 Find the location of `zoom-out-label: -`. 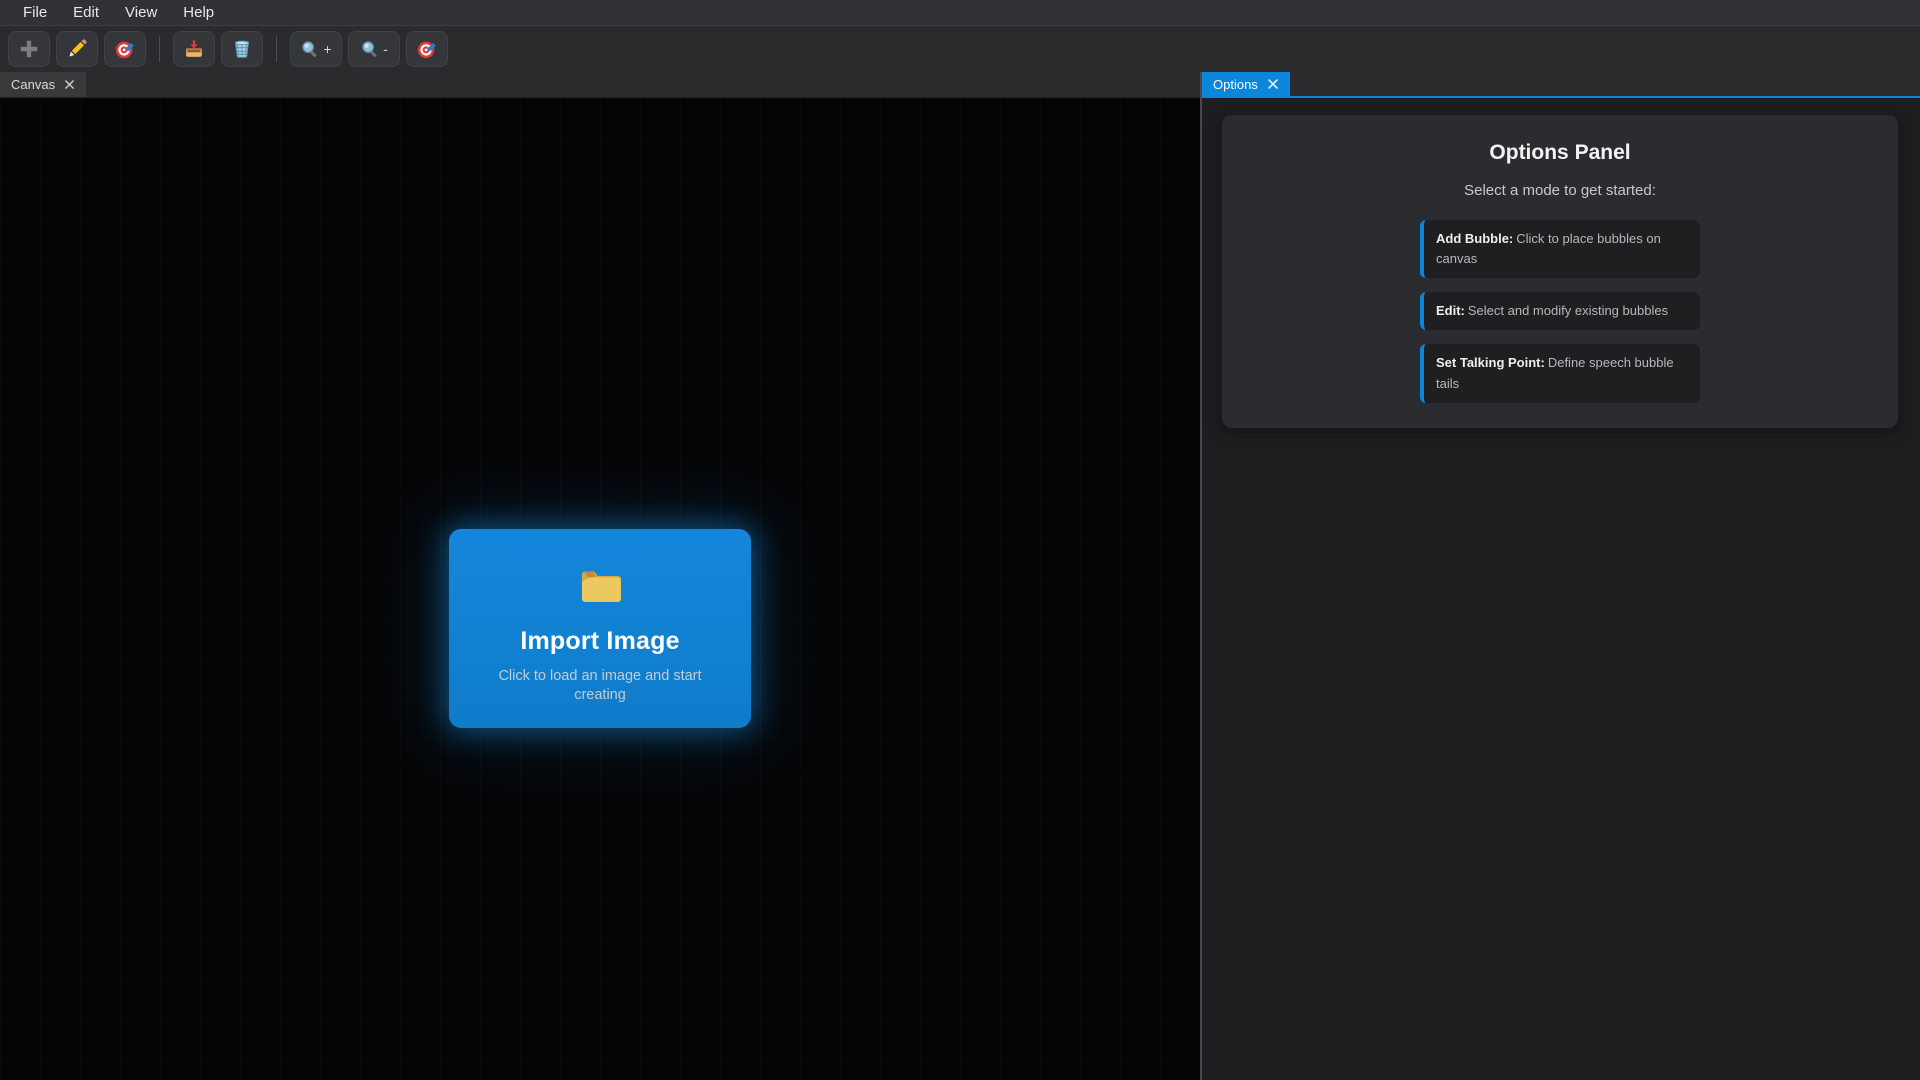

zoom-out-label: - is located at coordinates (385, 49).